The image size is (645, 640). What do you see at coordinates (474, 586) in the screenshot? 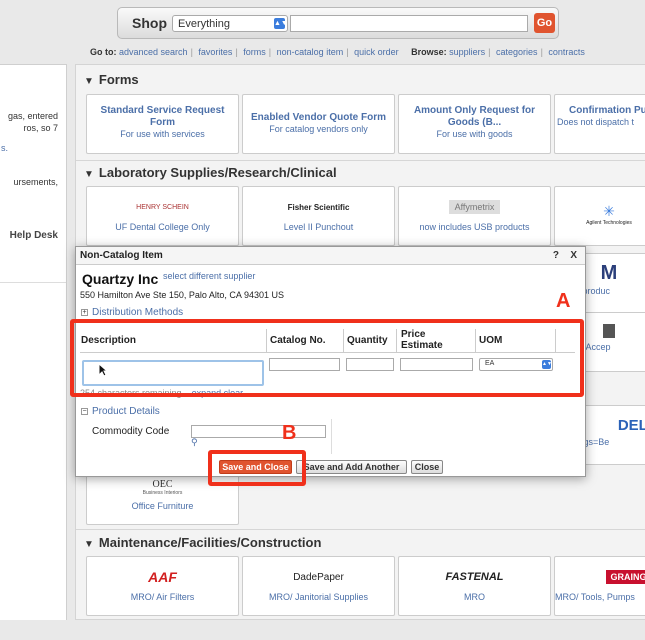
I see `supplier-card-fastenal: FASTENAL MRO` at bounding box center [474, 586].